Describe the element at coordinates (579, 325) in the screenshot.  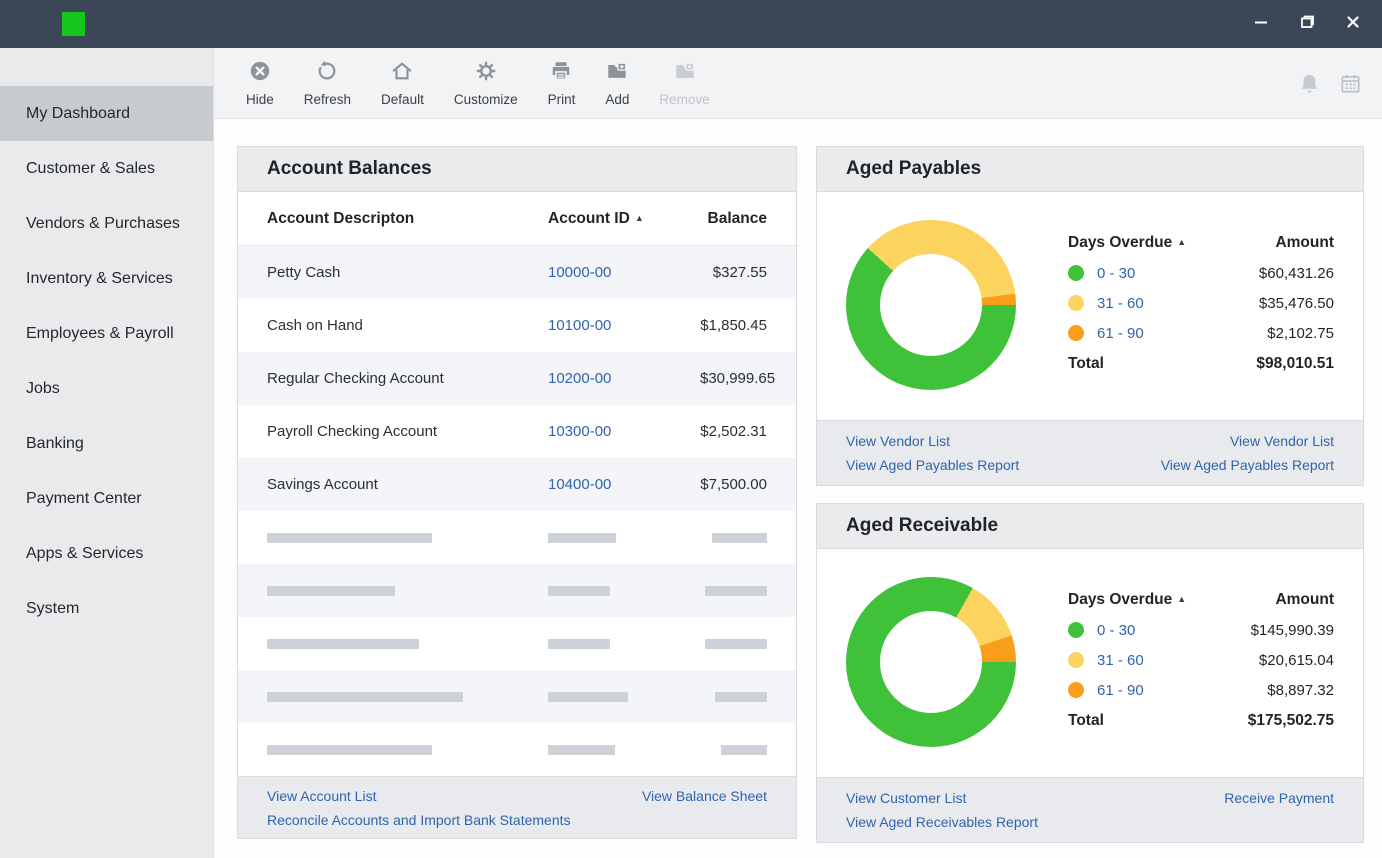
I see `account-id-link: 10100-00` at that location.